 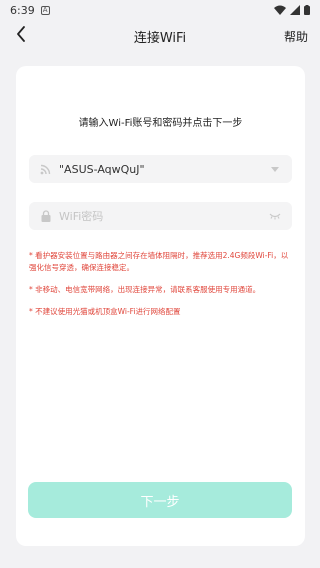 I want to click on nav-bar: 连接WiFi 帮助, so click(x=160, y=36).